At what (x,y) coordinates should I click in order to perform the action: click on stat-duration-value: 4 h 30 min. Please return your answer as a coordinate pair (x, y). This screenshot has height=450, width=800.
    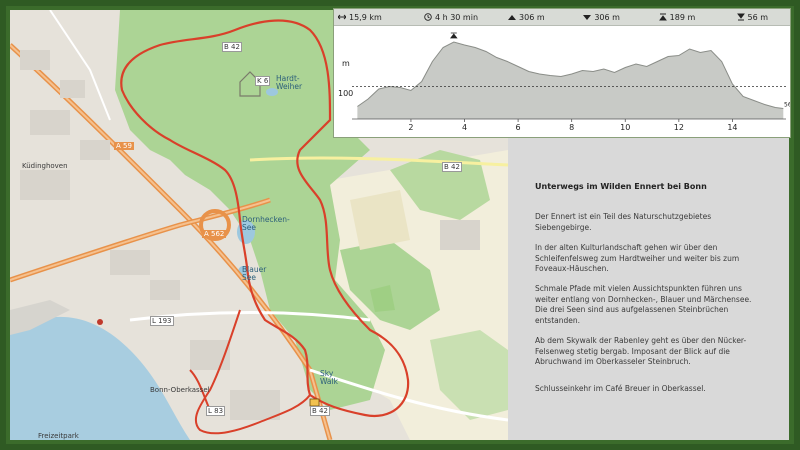
    Looking at the image, I should click on (456, 17).